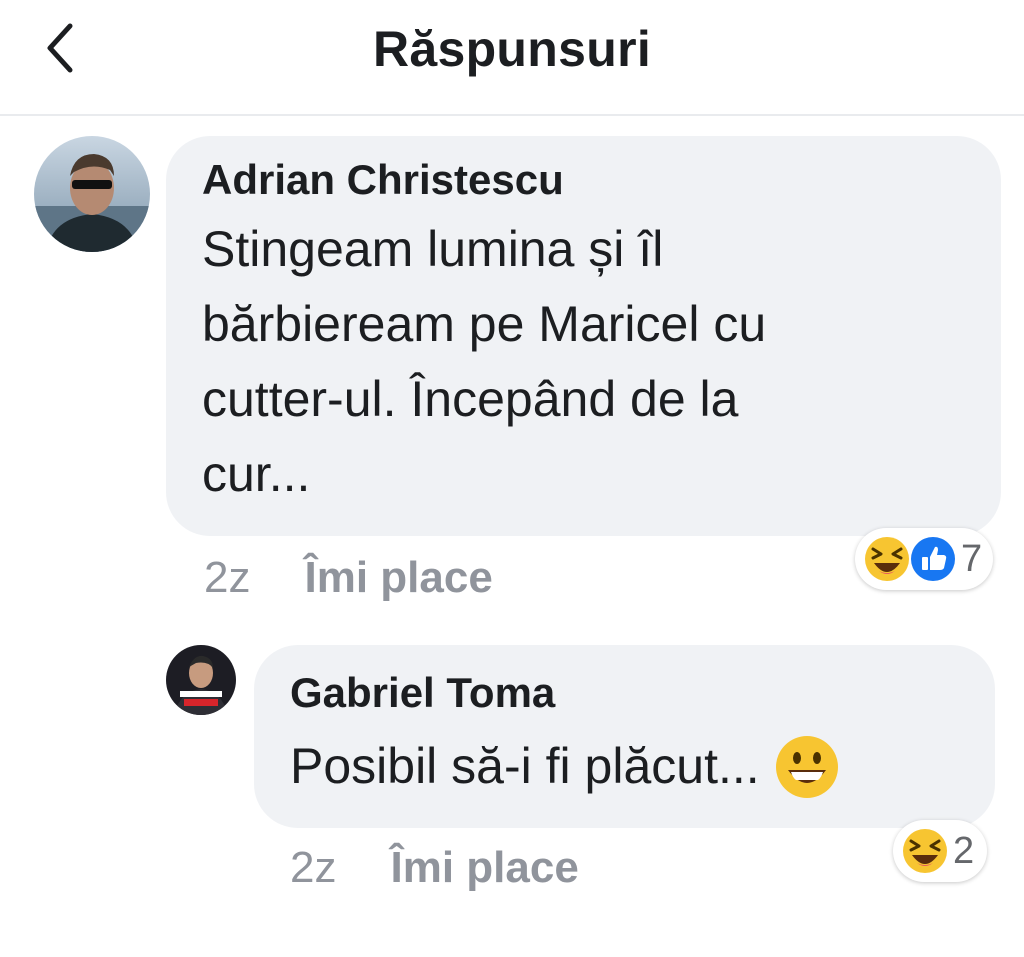  I want to click on comment-text-line: bărbieream pe Maricel cu, so click(484, 324).